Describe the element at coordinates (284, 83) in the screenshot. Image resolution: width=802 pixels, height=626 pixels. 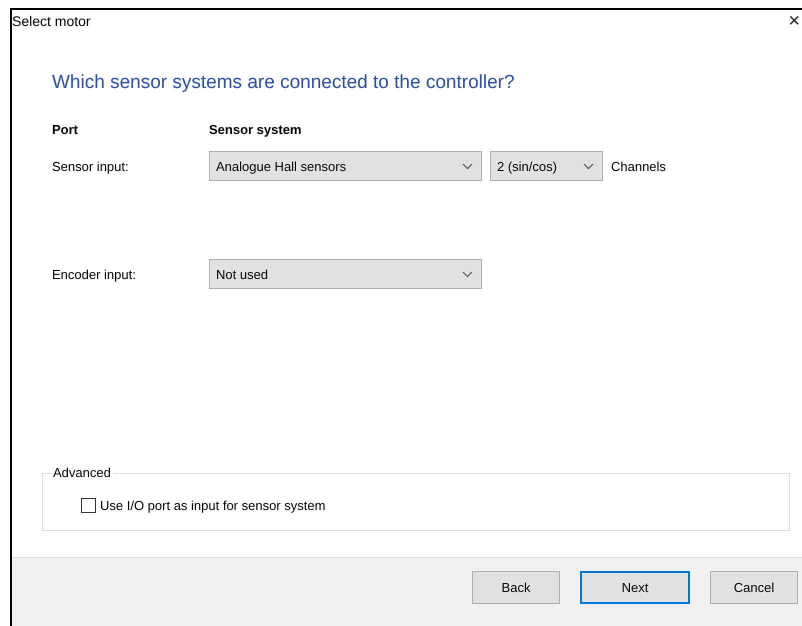
I see `heading: Which sensor systems are connected to the controller?` at that location.